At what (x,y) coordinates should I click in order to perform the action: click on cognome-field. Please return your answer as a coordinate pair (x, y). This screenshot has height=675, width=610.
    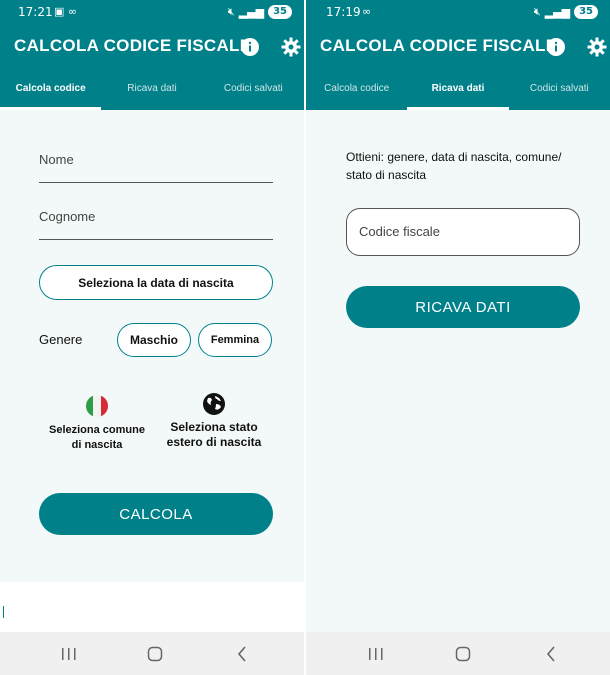
    Looking at the image, I should click on (156, 221).